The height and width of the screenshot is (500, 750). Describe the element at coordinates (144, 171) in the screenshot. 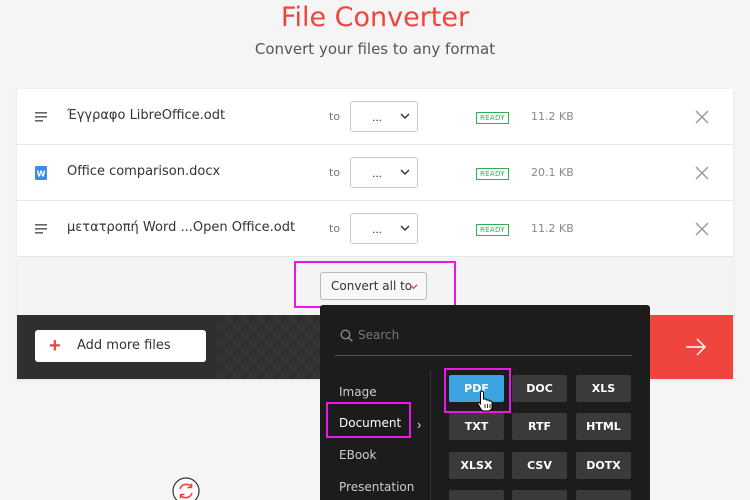

I see `file-name: Office comparison.docx` at that location.